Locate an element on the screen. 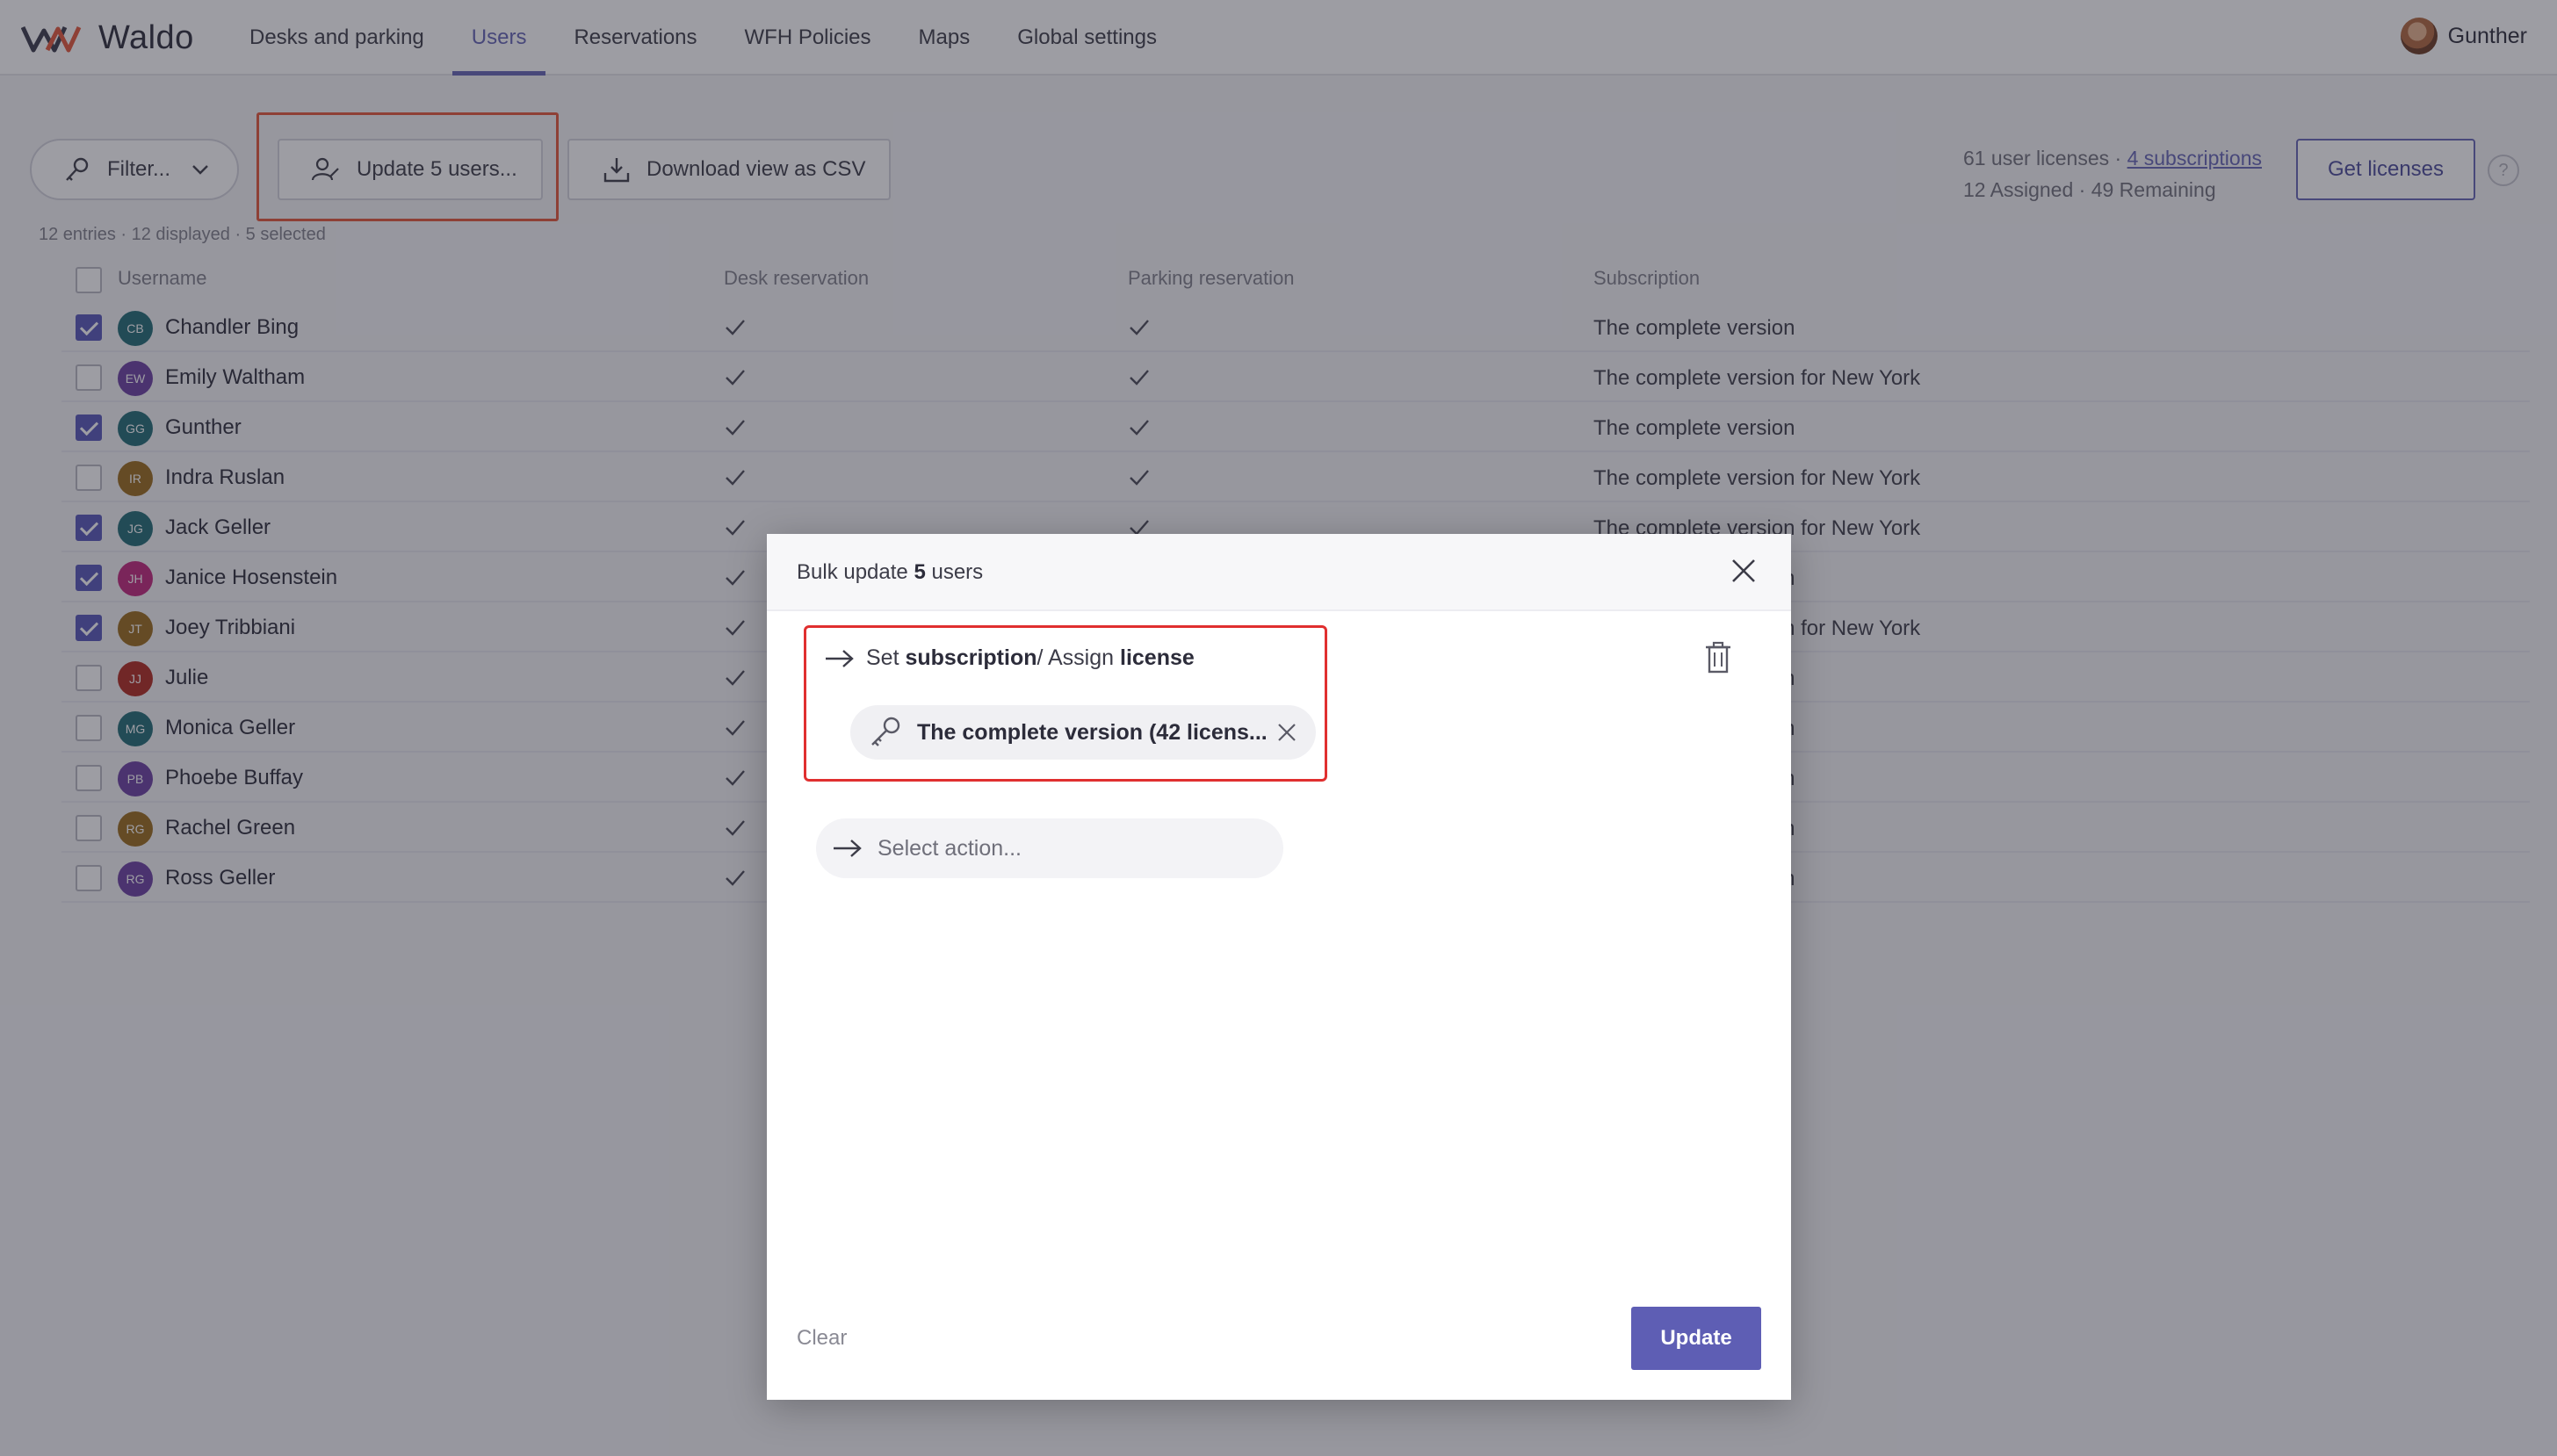  close-icon is located at coordinates (1744, 571).